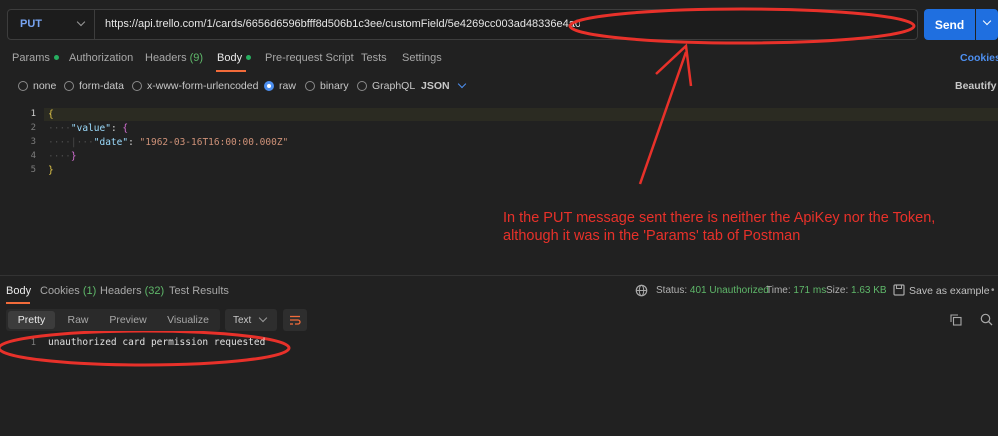  Describe the element at coordinates (31, 320) in the screenshot. I see `view-pretty: Pretty` at that location.